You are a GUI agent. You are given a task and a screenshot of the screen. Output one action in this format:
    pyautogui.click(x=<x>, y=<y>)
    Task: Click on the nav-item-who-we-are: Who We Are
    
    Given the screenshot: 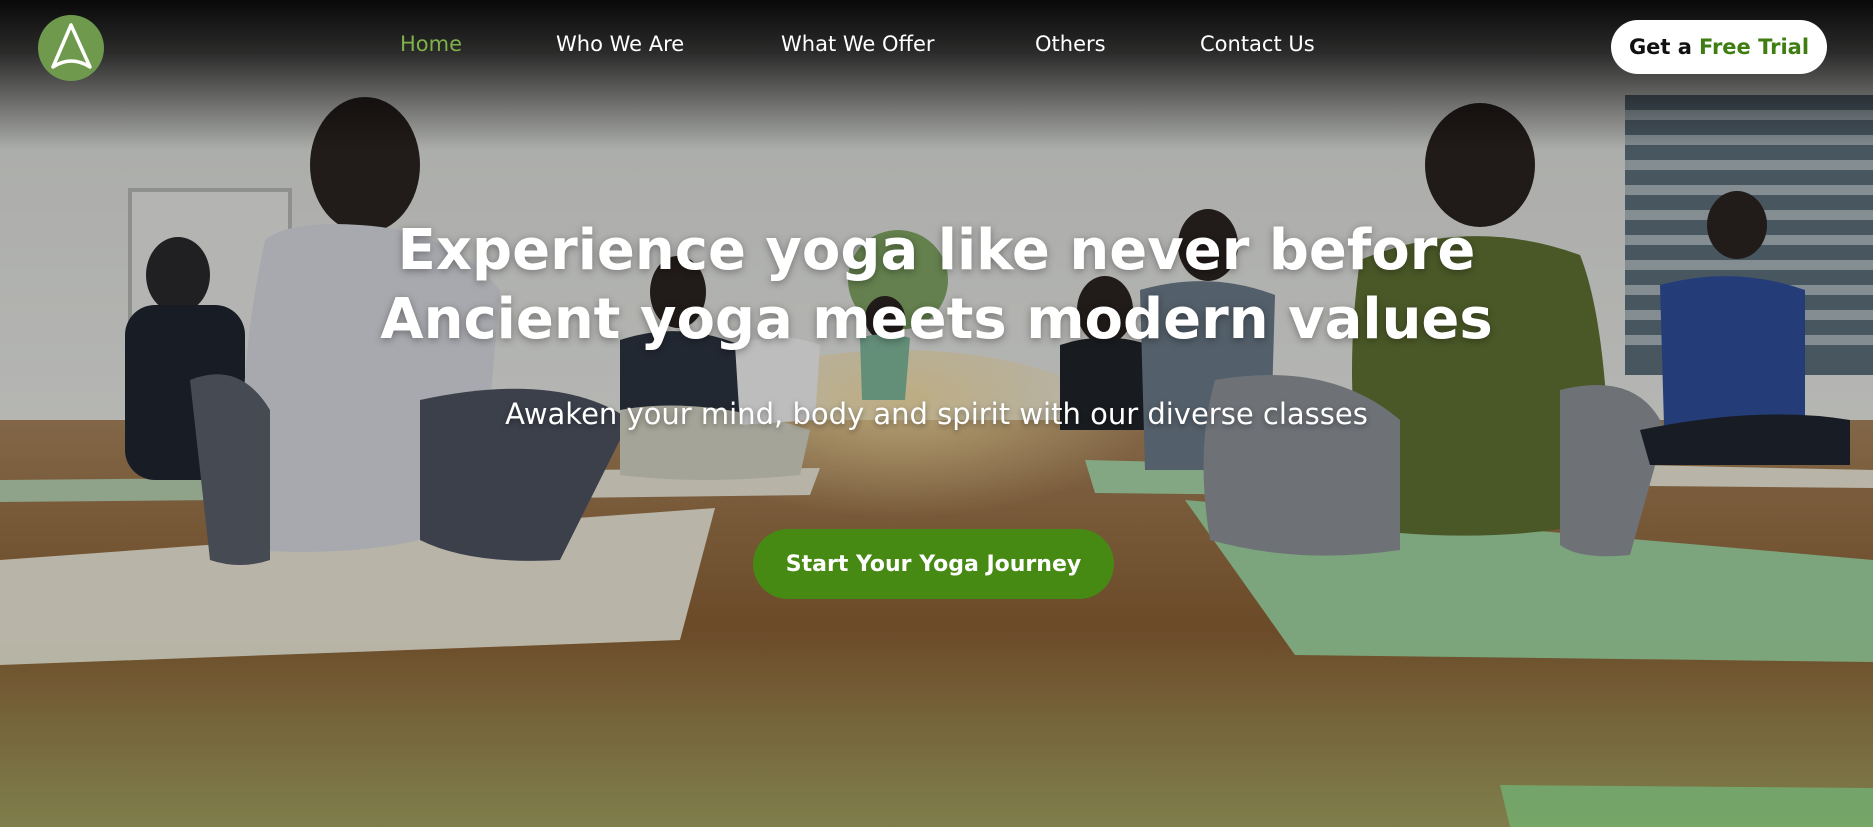 What is the action you would take?
    pyautogui.click(x=620, y=44)
    